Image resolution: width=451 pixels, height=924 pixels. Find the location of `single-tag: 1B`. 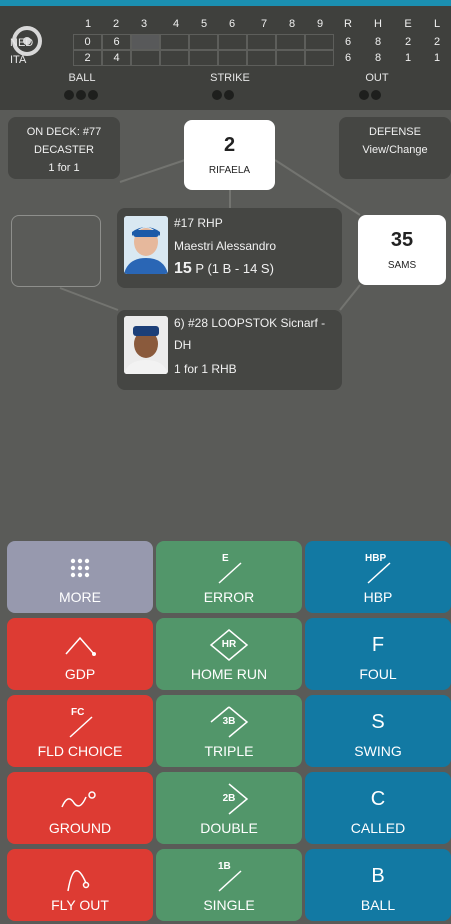

single-tag: 1B is located at coordinates (224, 866).